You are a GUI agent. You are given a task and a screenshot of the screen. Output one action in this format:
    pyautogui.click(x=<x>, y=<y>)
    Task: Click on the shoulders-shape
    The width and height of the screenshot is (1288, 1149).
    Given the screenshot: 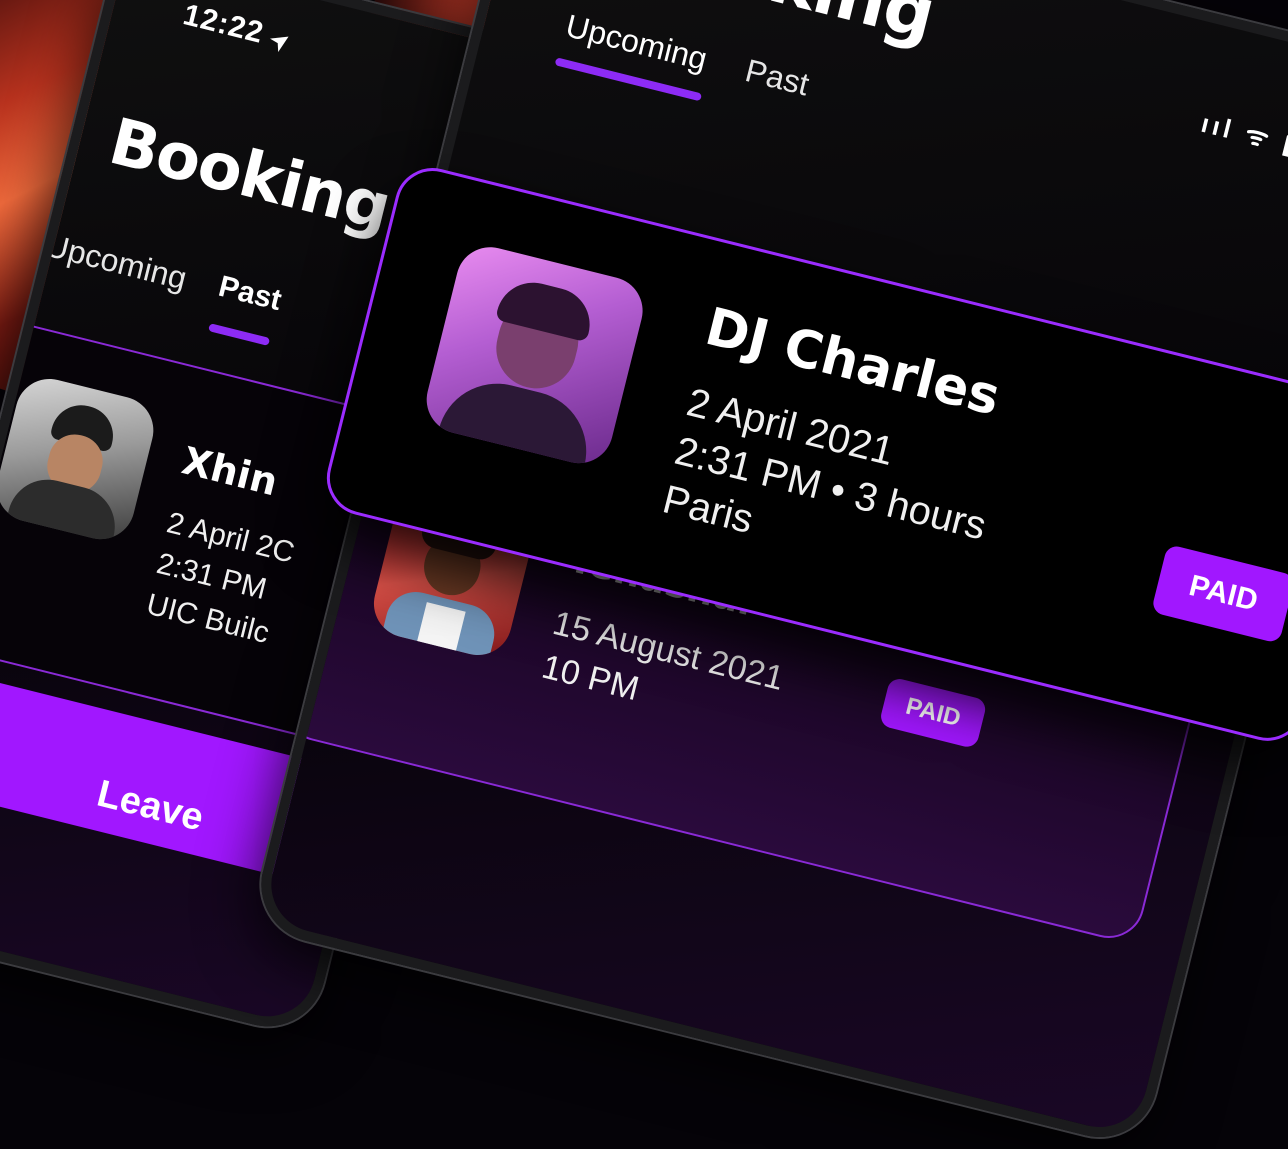 What is the action you would take?
    pyautogui.click(x=63, y=509)
    